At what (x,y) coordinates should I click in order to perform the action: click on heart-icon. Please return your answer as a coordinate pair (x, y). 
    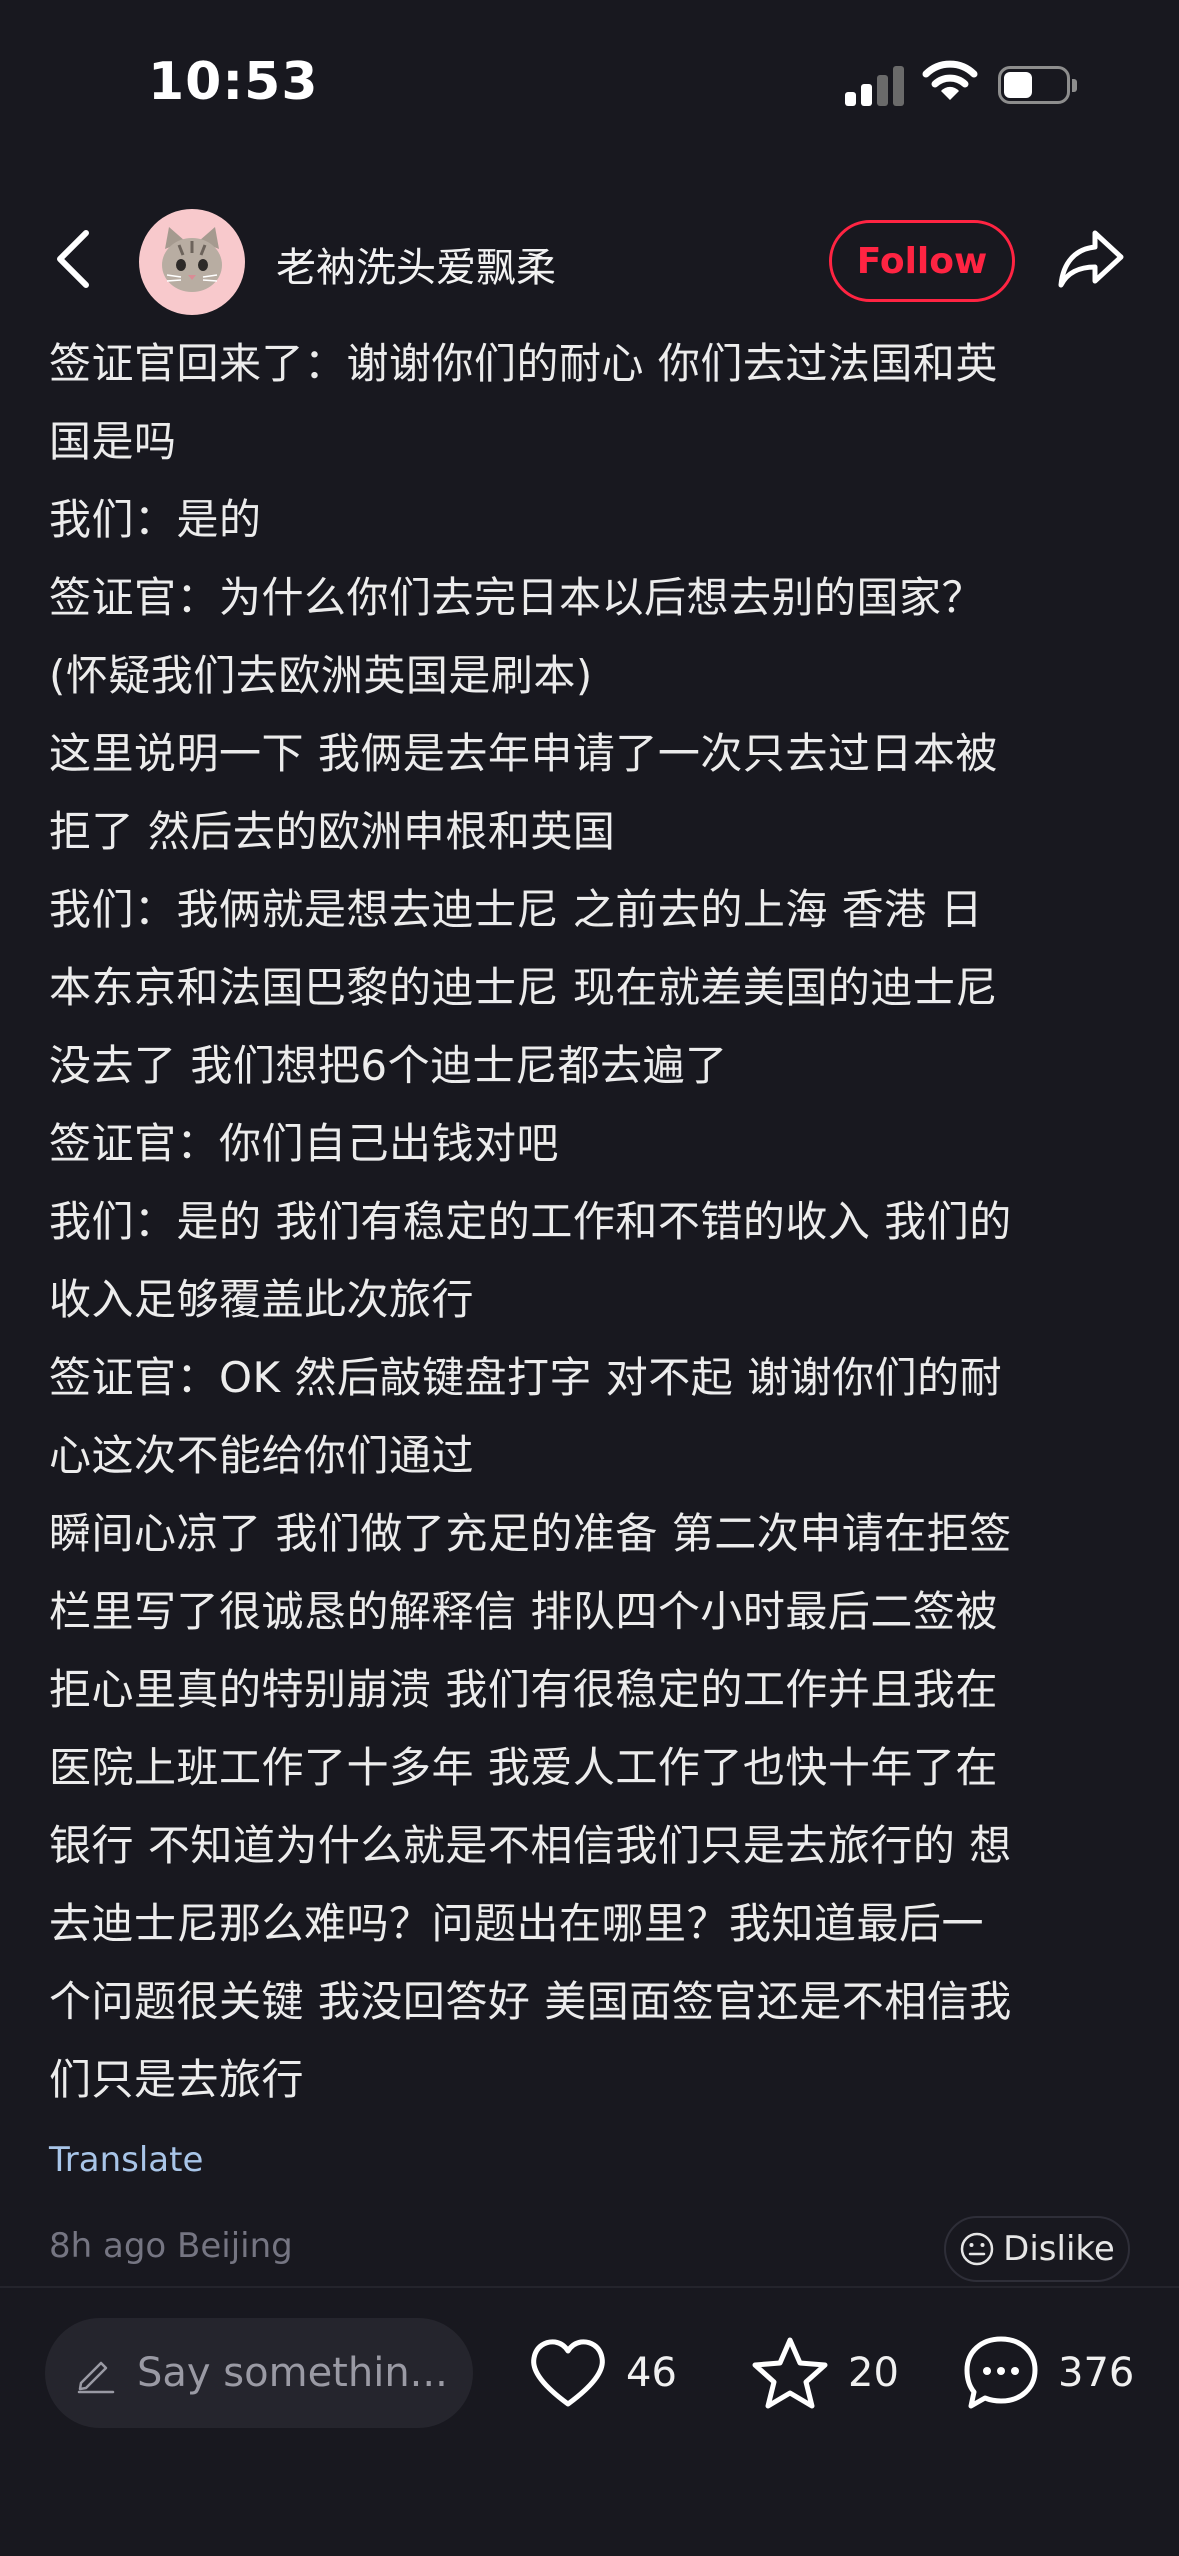
    Looking at the image, I should click on (568, 2373).